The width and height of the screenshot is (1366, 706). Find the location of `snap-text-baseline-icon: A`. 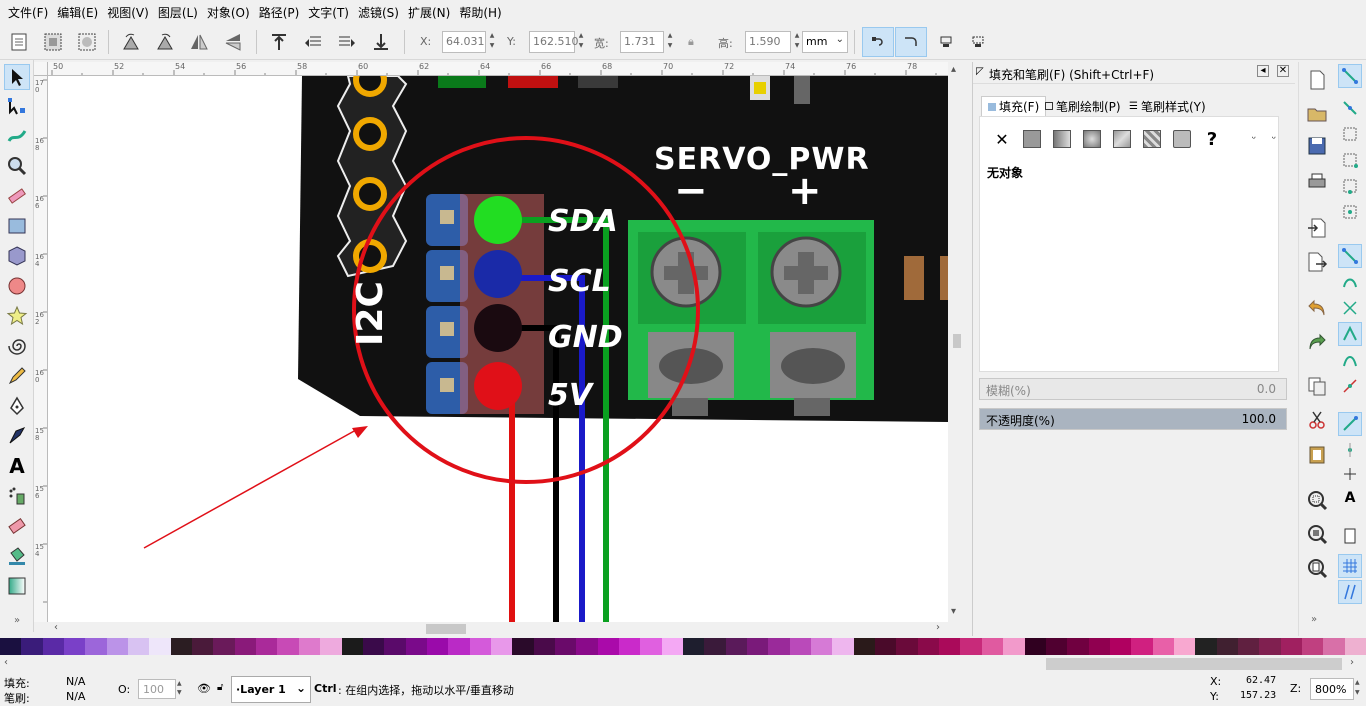

snap-text-baseline-icon: A is located at coordinates (1350, 498).